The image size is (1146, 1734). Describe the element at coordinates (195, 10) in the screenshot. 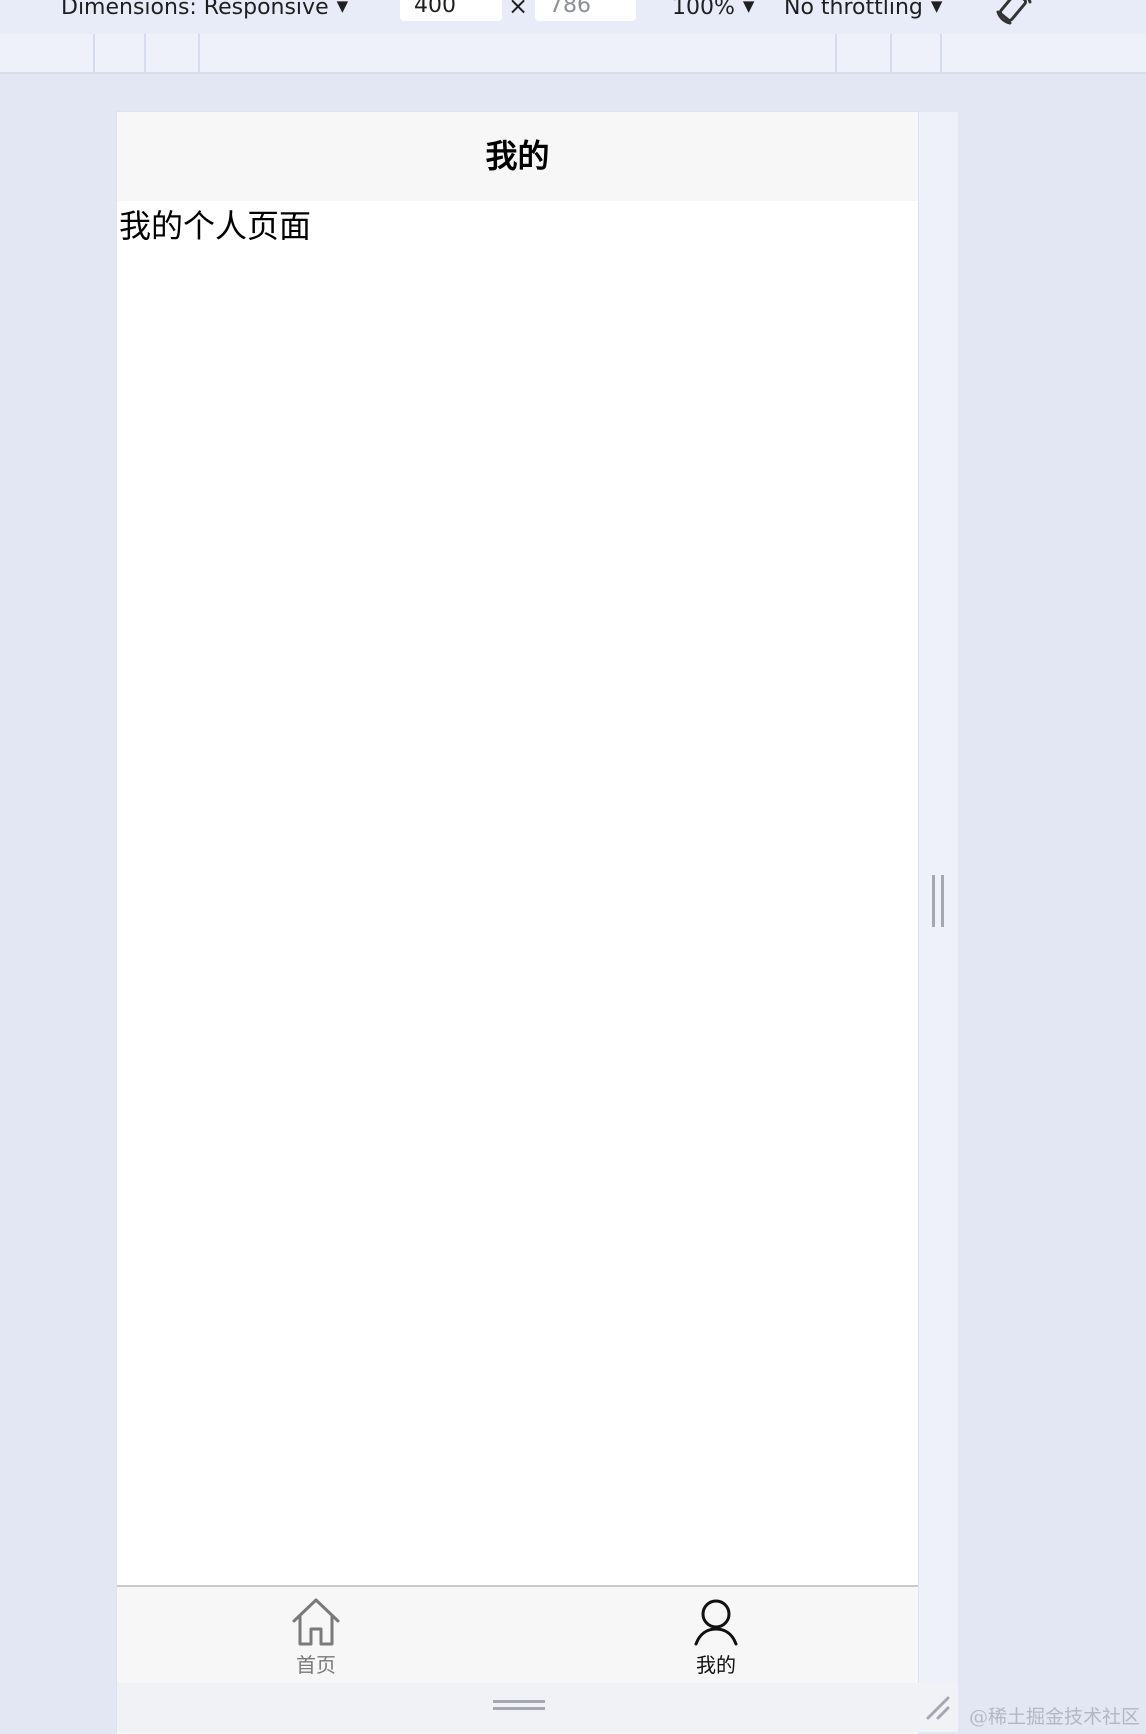

I see `dimensions-label: Dimensions: Responsive` at that location.